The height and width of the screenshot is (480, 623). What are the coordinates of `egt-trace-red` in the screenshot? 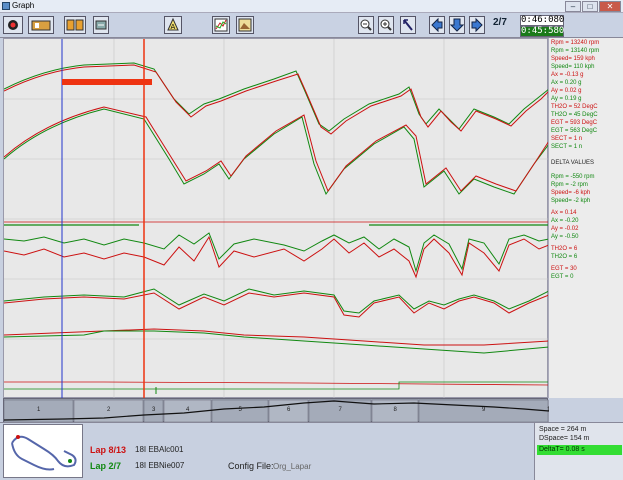 It's located at (277, 383).